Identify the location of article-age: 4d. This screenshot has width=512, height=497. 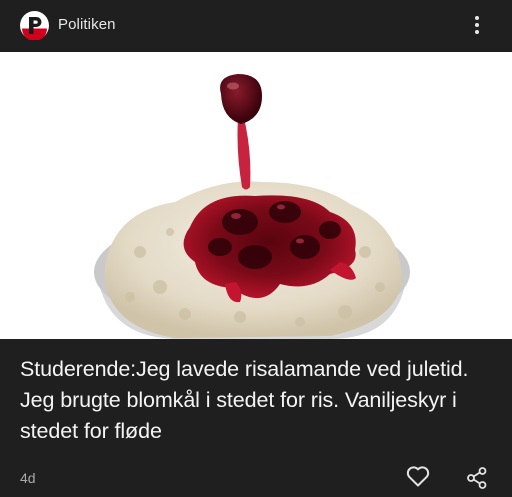
(28, 478).